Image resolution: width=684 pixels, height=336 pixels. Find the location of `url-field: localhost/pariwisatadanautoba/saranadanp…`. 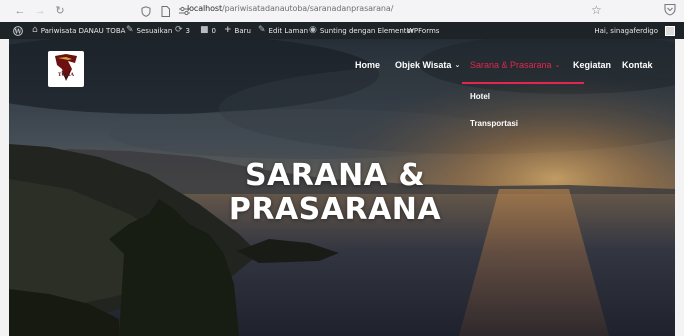

url-field: localhost/pariwisatadanautoba/saranadanp… is located at coordinates (290, 8).